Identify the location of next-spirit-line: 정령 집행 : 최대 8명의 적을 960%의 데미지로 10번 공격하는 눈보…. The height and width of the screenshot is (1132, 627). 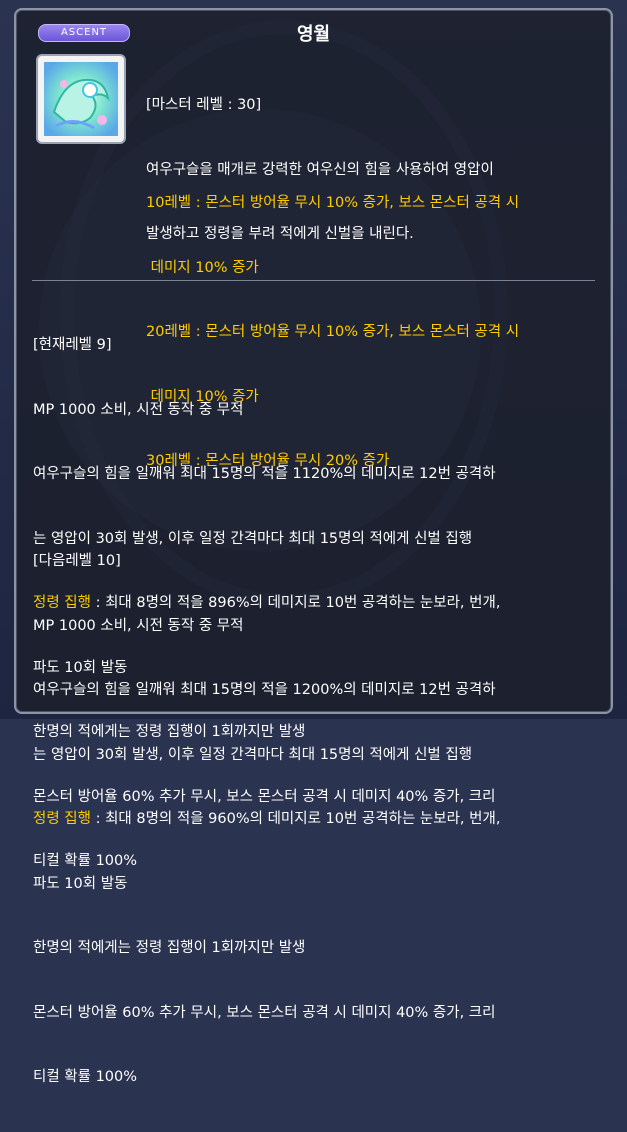
(266, 820).